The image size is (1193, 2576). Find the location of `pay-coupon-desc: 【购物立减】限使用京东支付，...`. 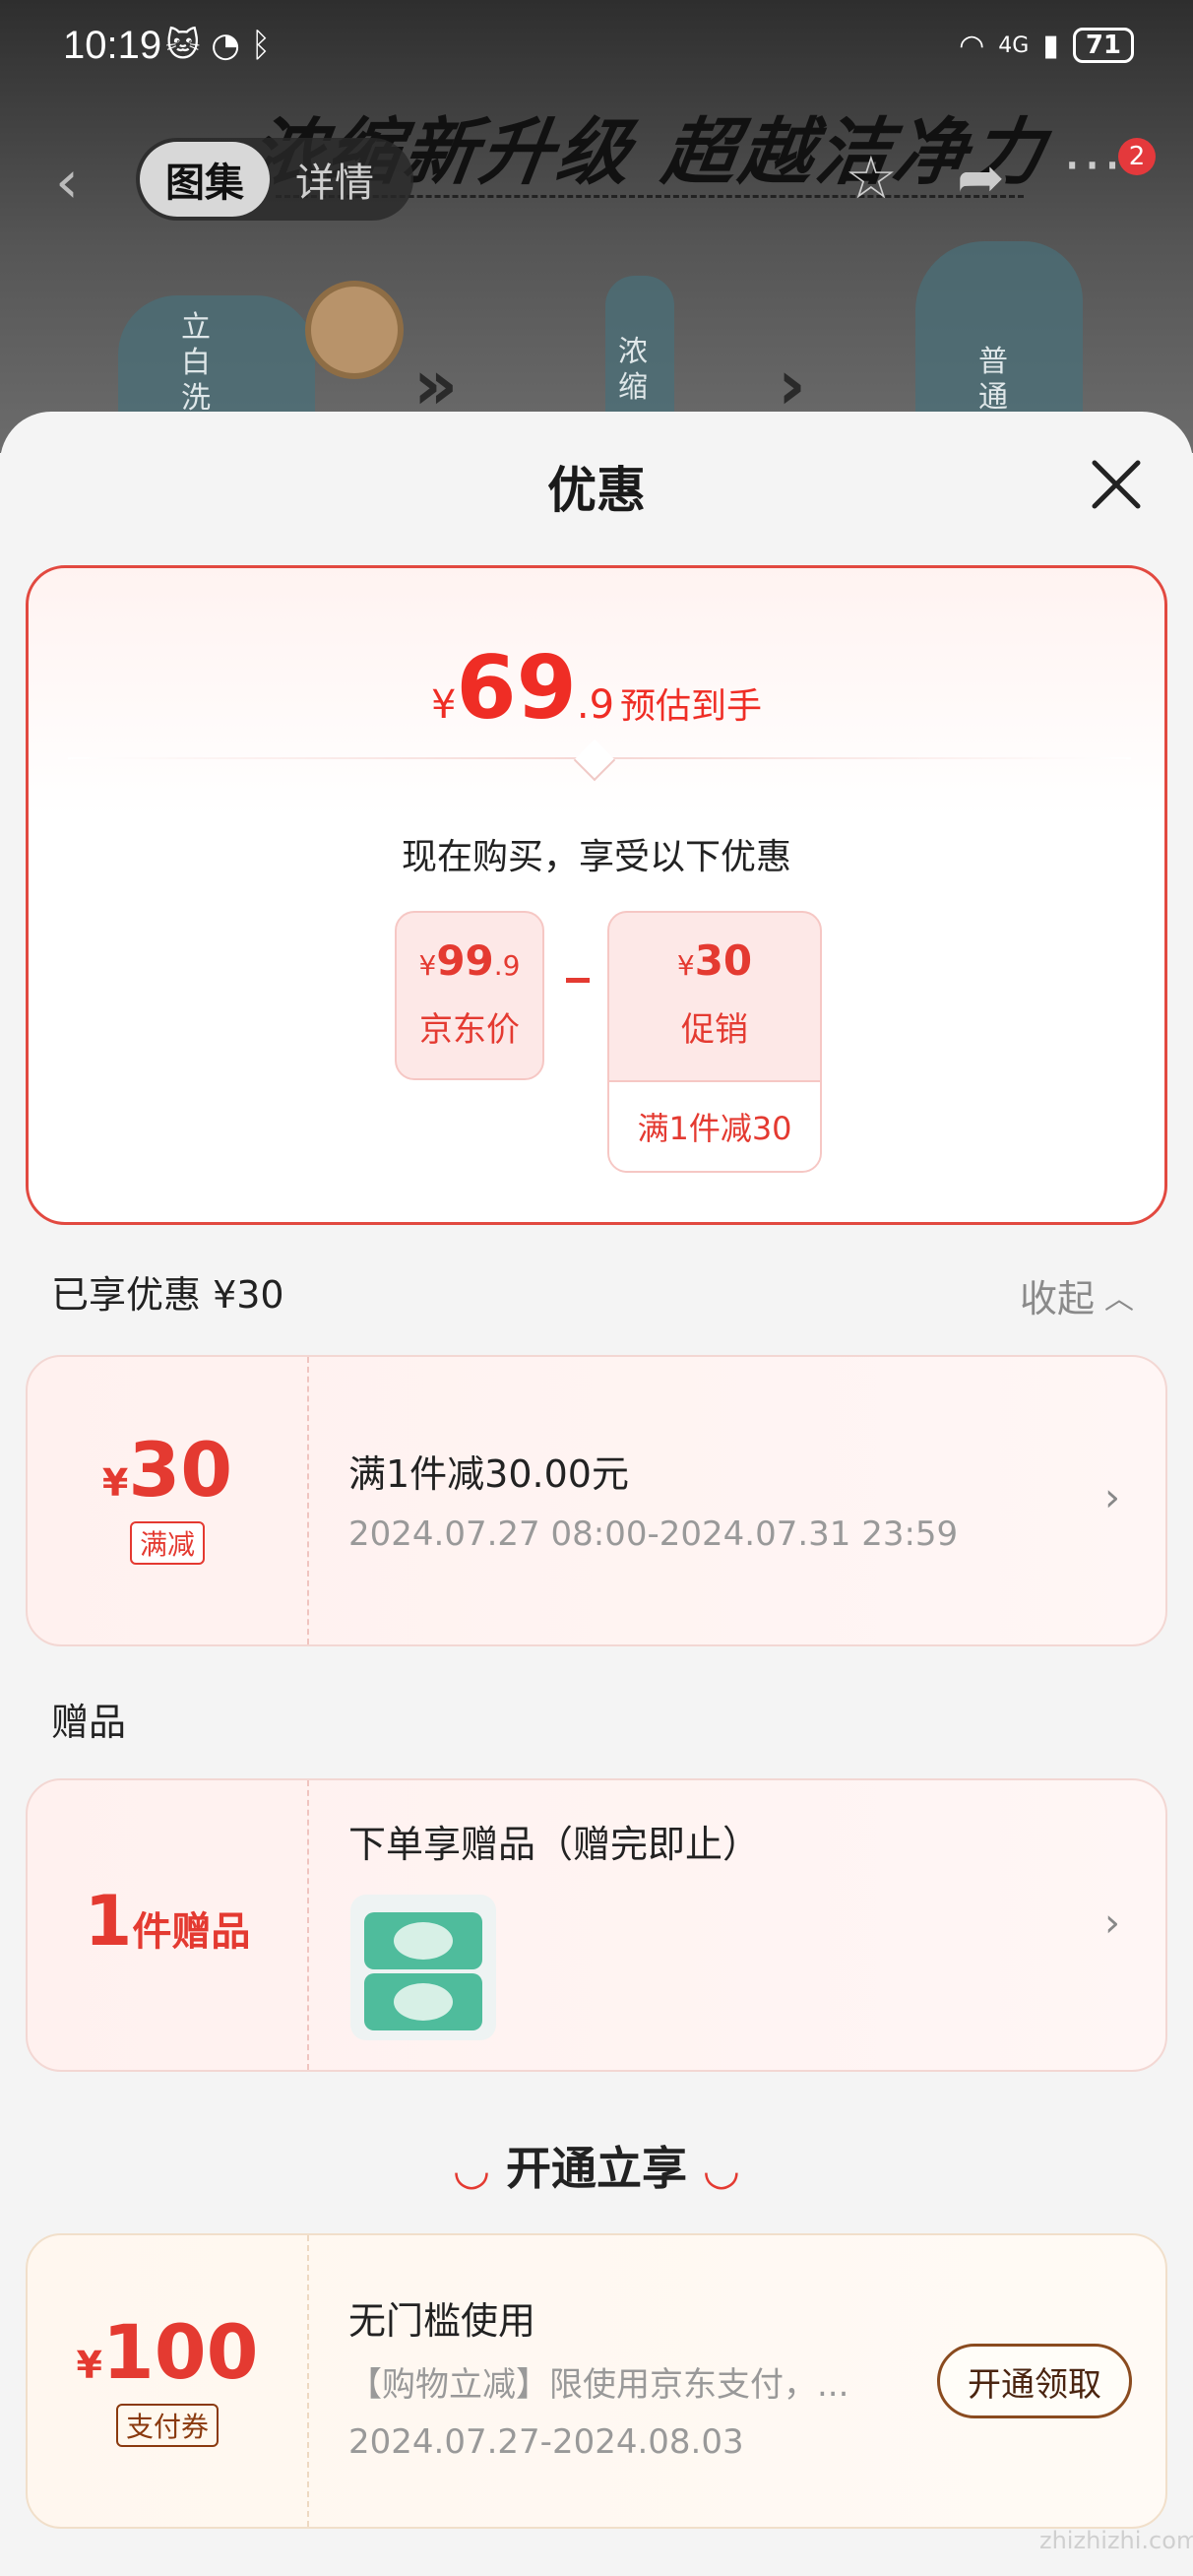

pay-coupon-desc: 【购物立减】限使用京东支付，... is located at coordinates (598, 2385).